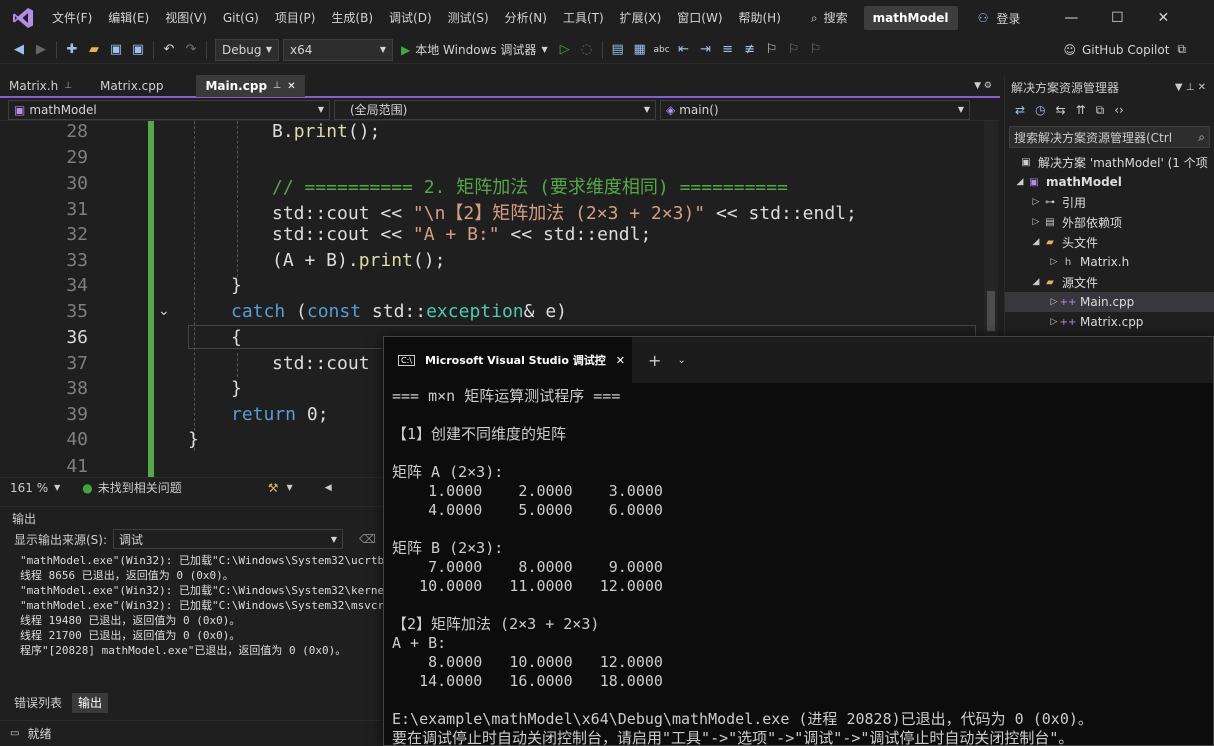 The width and height of the screenshot is (1214, 746). What do you see at coordinates (999, 18) in the screenshot?
I see `login-button: ⚇ 登录` at bounding box center [999, 18].